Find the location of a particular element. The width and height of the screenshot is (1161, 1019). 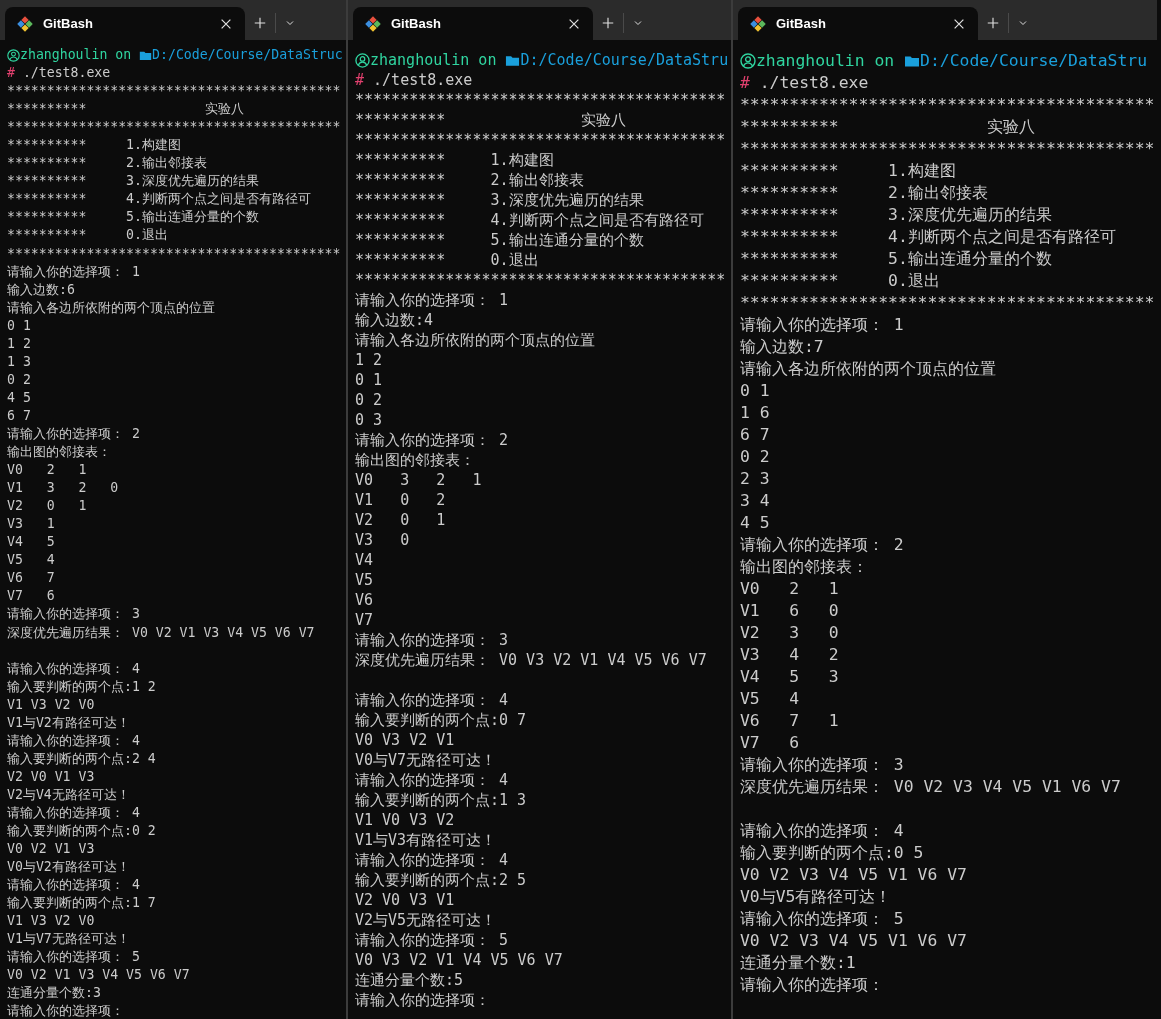

terminal-line: V0 3 2 1 is located at coordinates (419, 480).